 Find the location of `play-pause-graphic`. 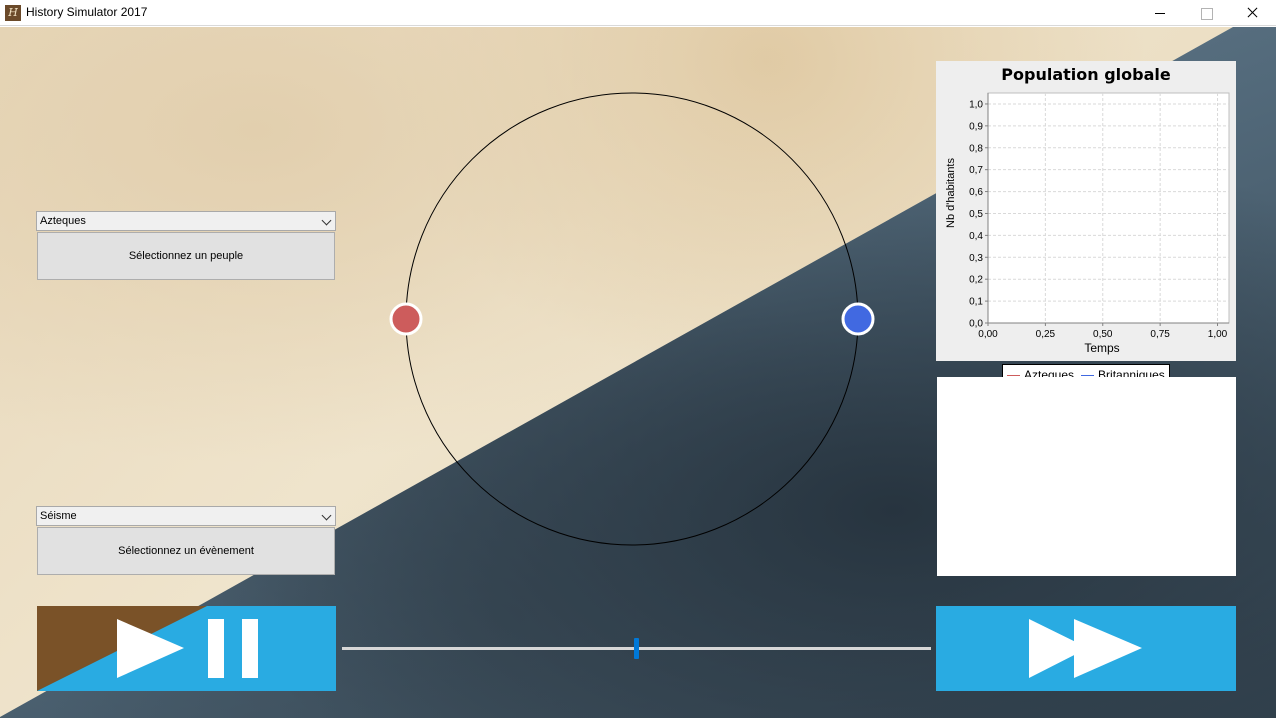

play-pause-graphic is located at coordinates (186, 648).